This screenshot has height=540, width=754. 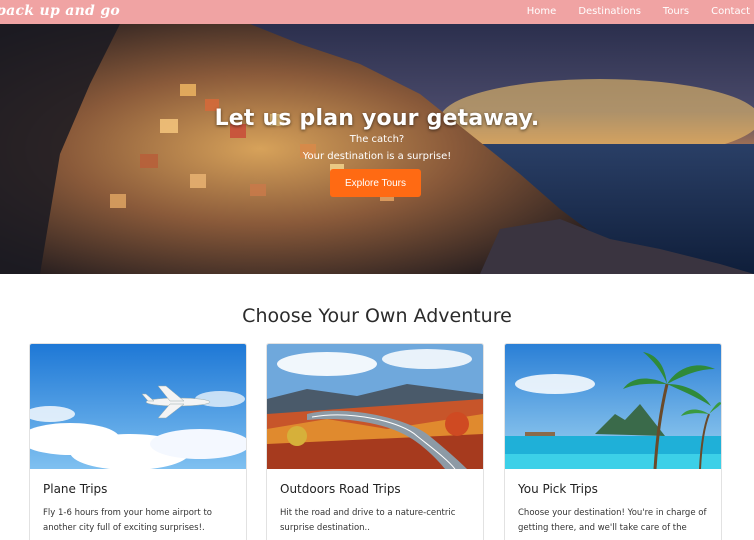 What do you see at coordinates (138, 406) in the screenshot?
I see `plane-image` at bounding box center [138, 406].